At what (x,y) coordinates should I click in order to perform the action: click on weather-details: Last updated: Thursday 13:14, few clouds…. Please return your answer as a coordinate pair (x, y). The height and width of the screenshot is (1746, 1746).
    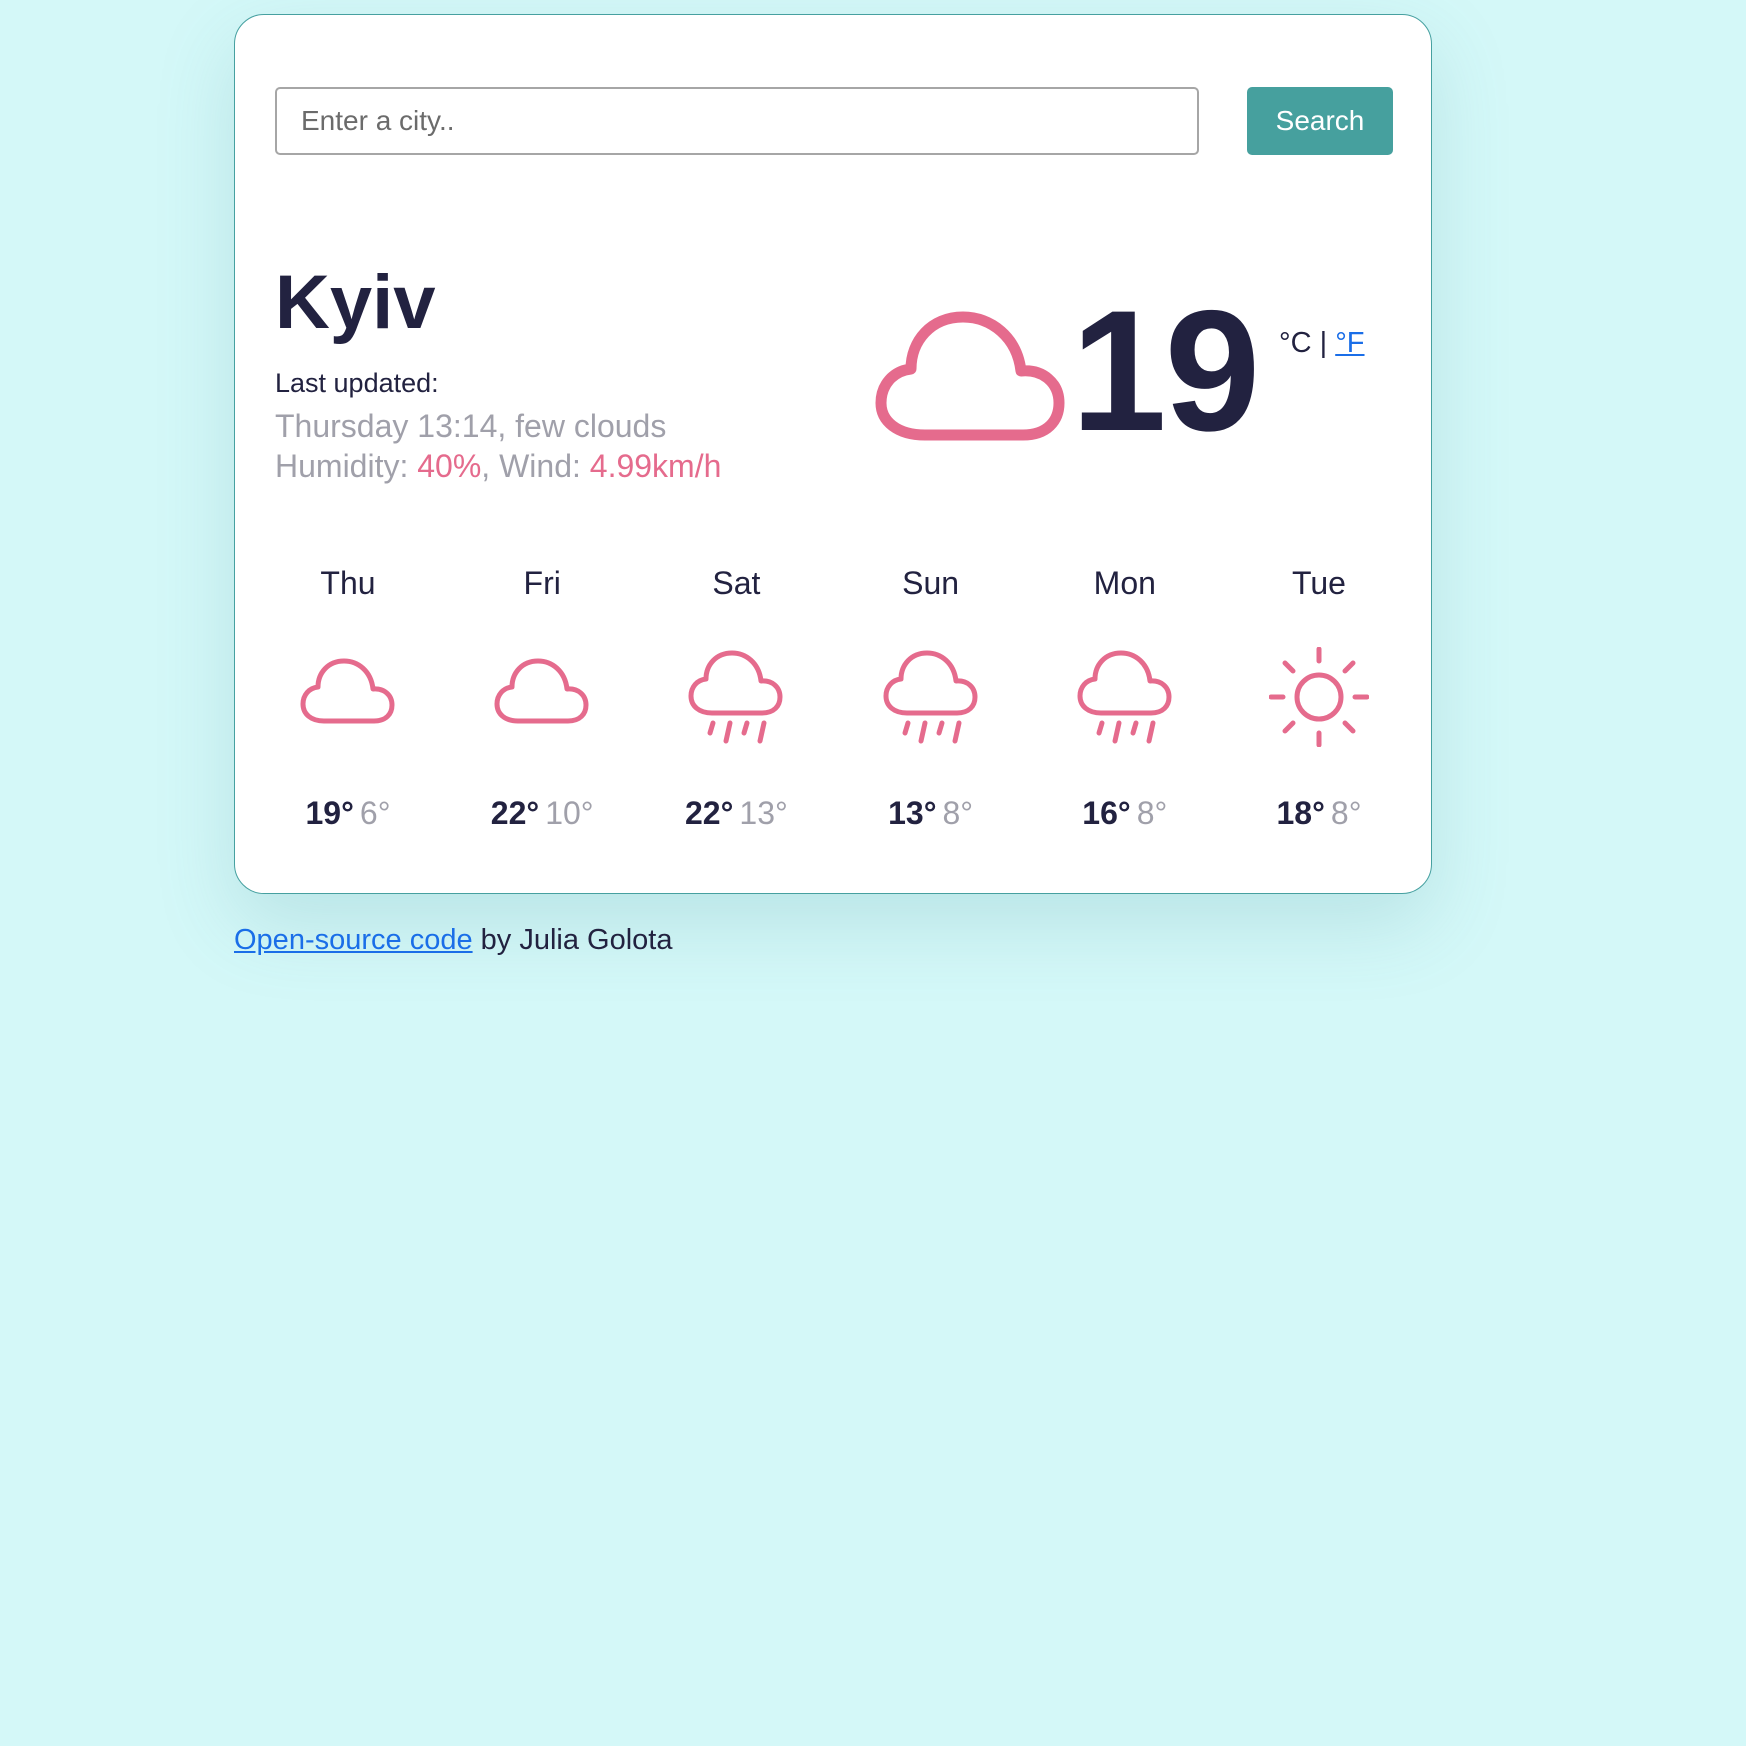
    Looking at the image, I should click on (498, 427).